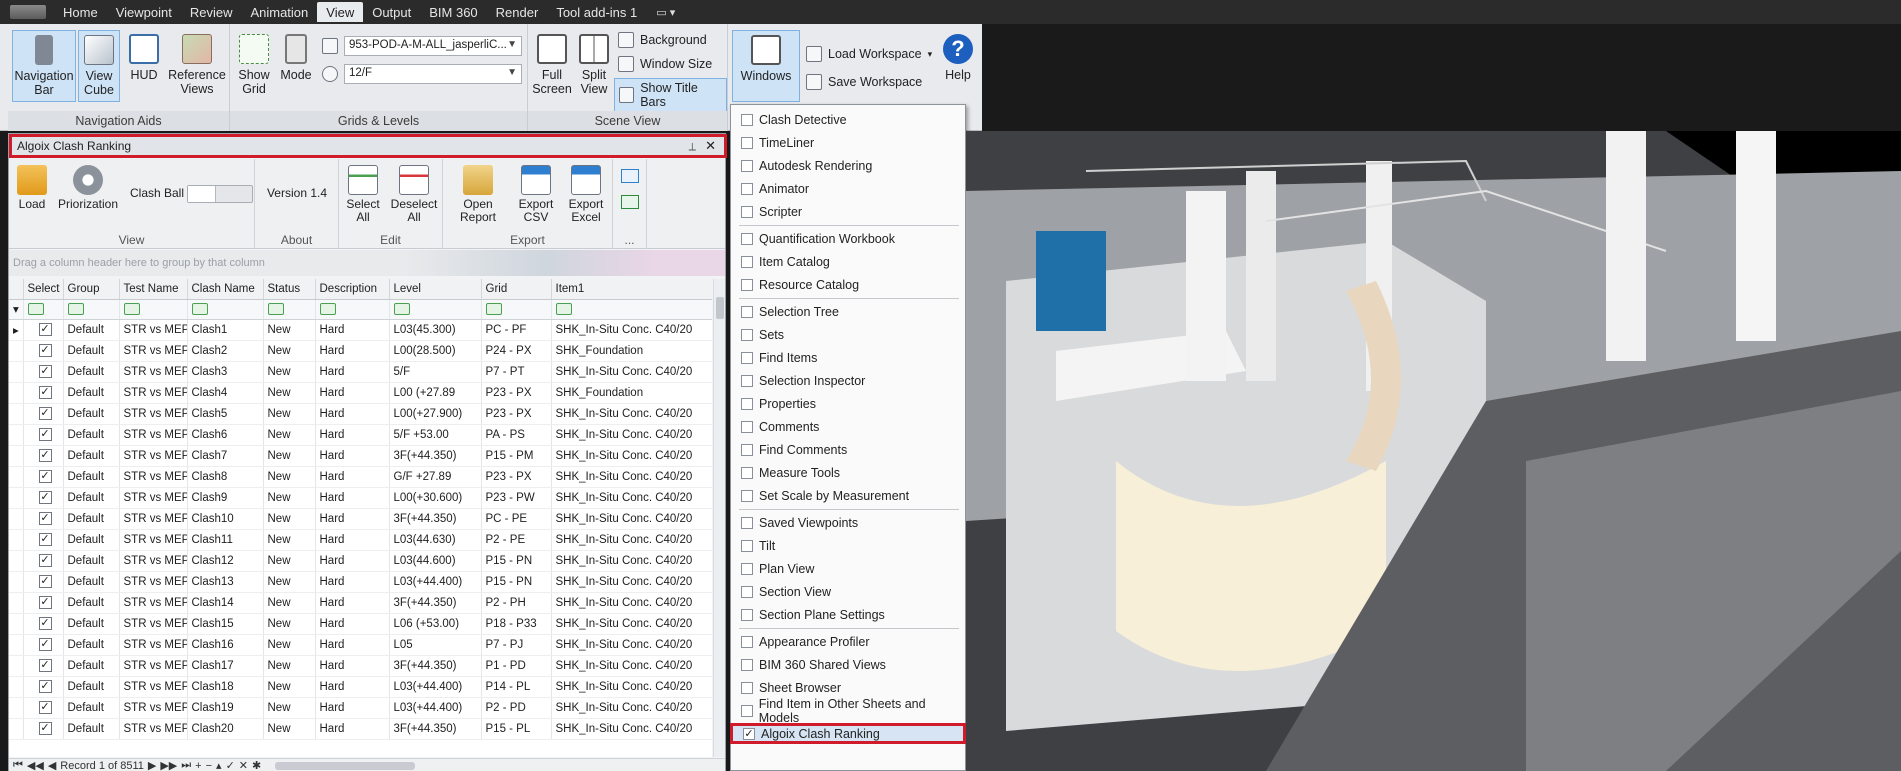  What do you see at coordinates (848, 311) in the screenshot?
I see `menu-item-selection-tree: Selection Tree` at bounding box center [848, 311].